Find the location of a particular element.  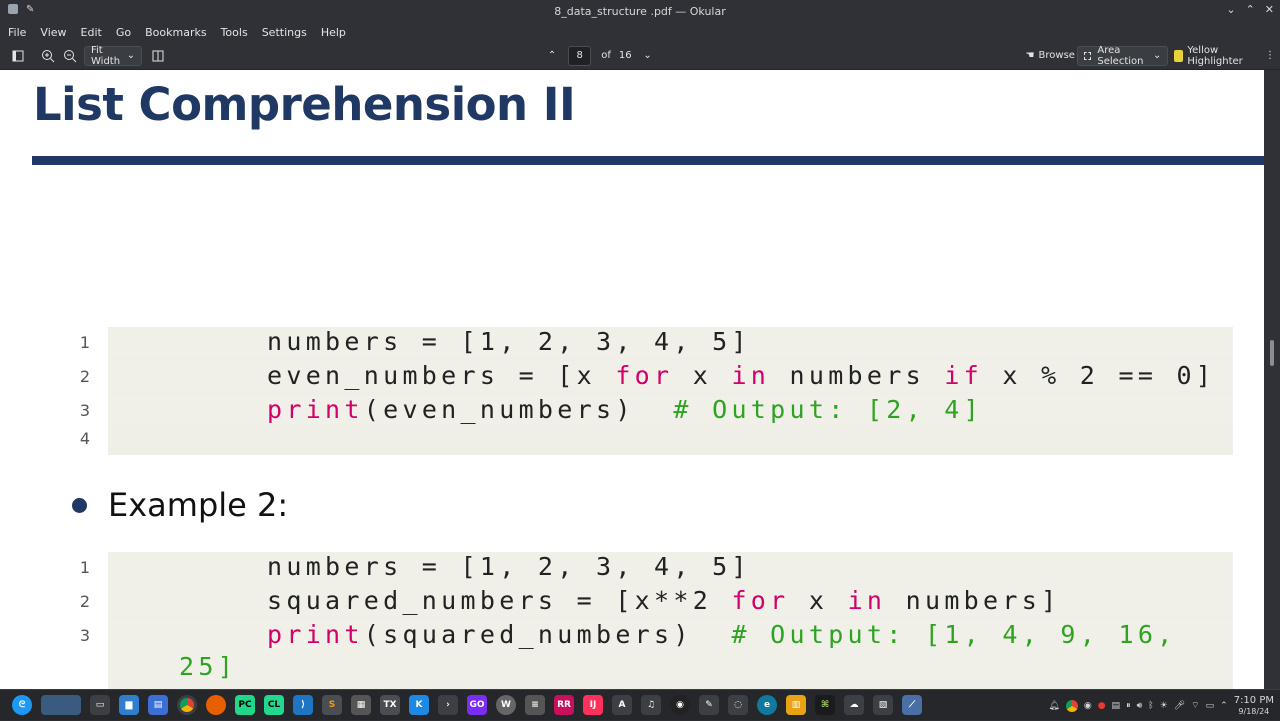

menu-tools: Tools is located at coordinates (234, 32).